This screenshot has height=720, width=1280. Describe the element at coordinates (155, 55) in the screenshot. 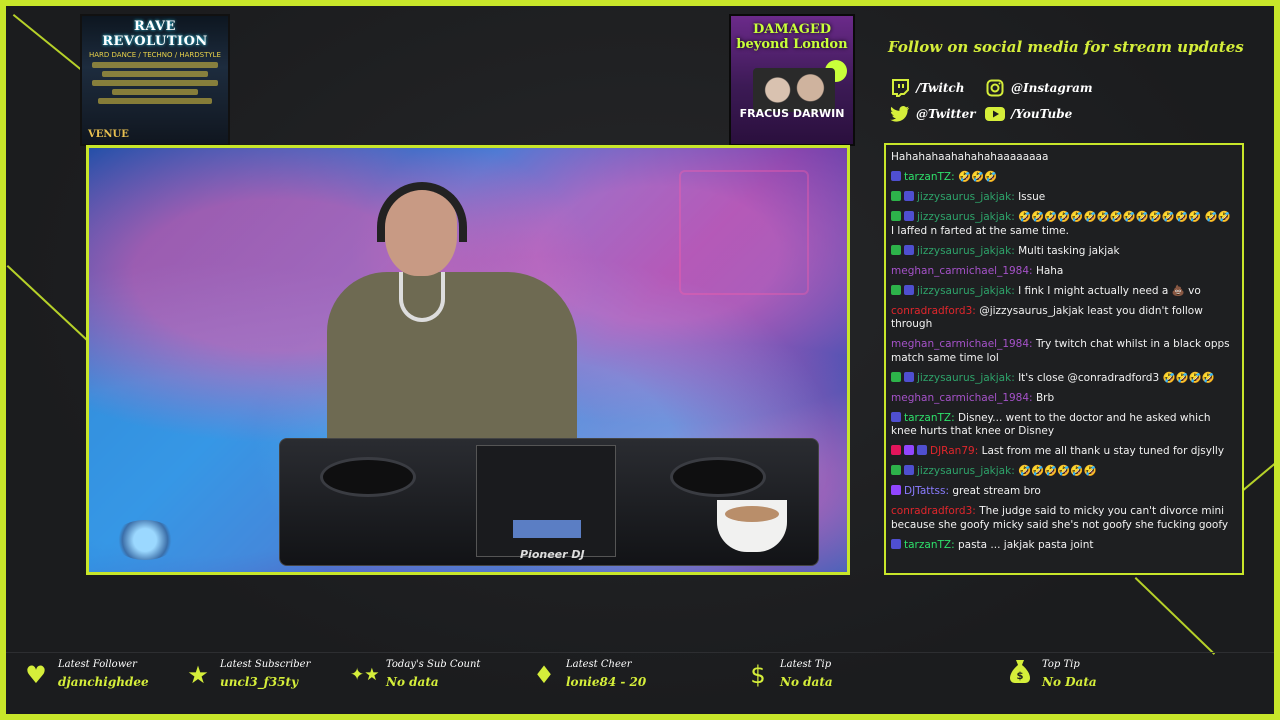

I see `poster-subtitle: HARD DANCE / TECHNO / HARDSTYLE` at that location.